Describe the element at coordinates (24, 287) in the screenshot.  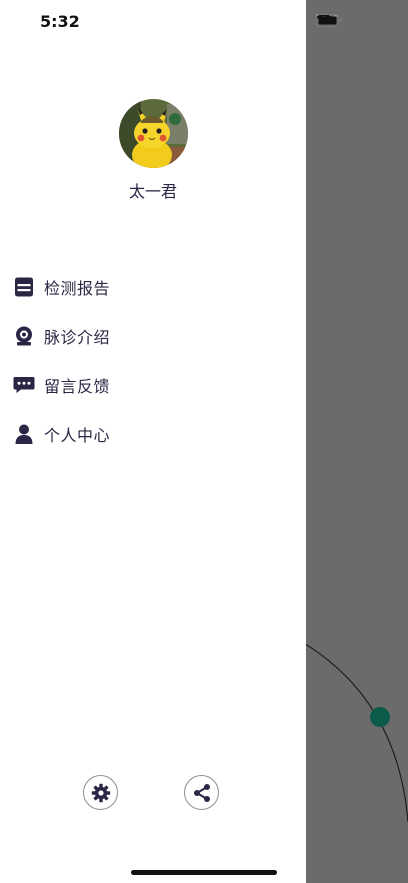
I see `report-icon` at that location.